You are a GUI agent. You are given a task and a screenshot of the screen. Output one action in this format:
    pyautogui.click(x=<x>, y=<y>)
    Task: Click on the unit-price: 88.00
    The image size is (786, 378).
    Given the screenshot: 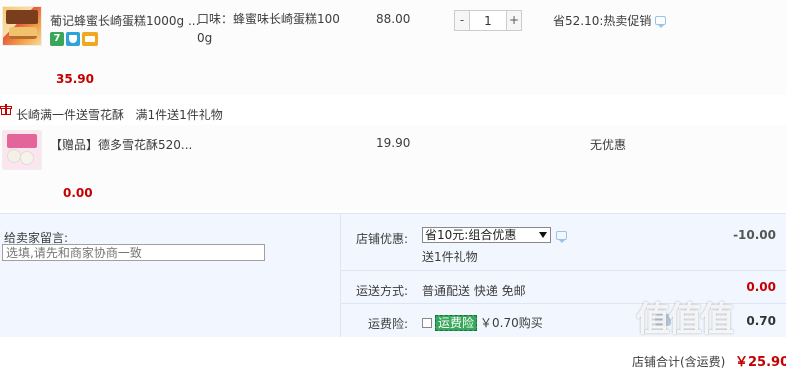 What is the action you would take?
    pyautogui.click(x=393, y=19)
    